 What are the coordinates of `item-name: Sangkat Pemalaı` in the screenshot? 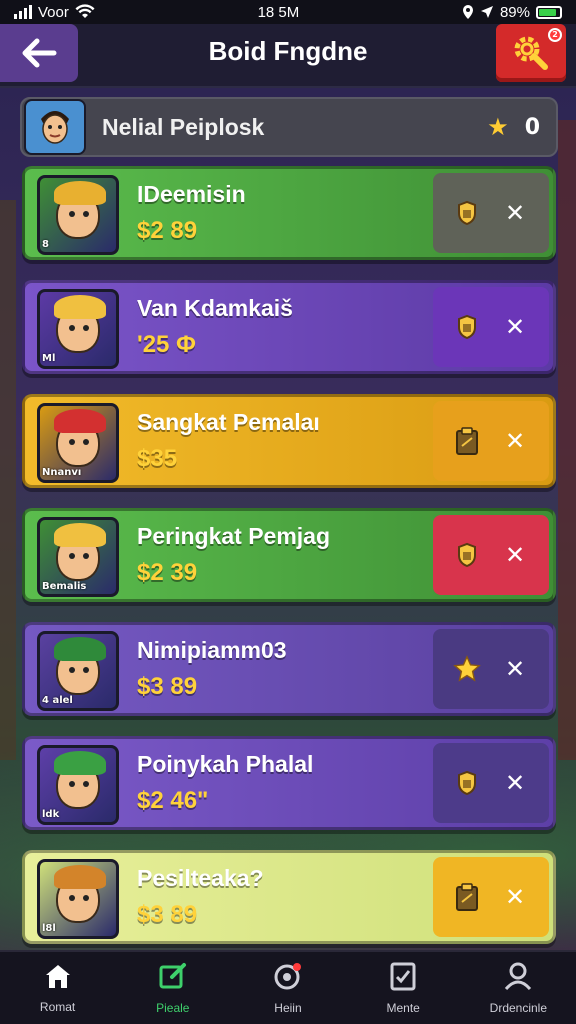 It's located at (228, 422).